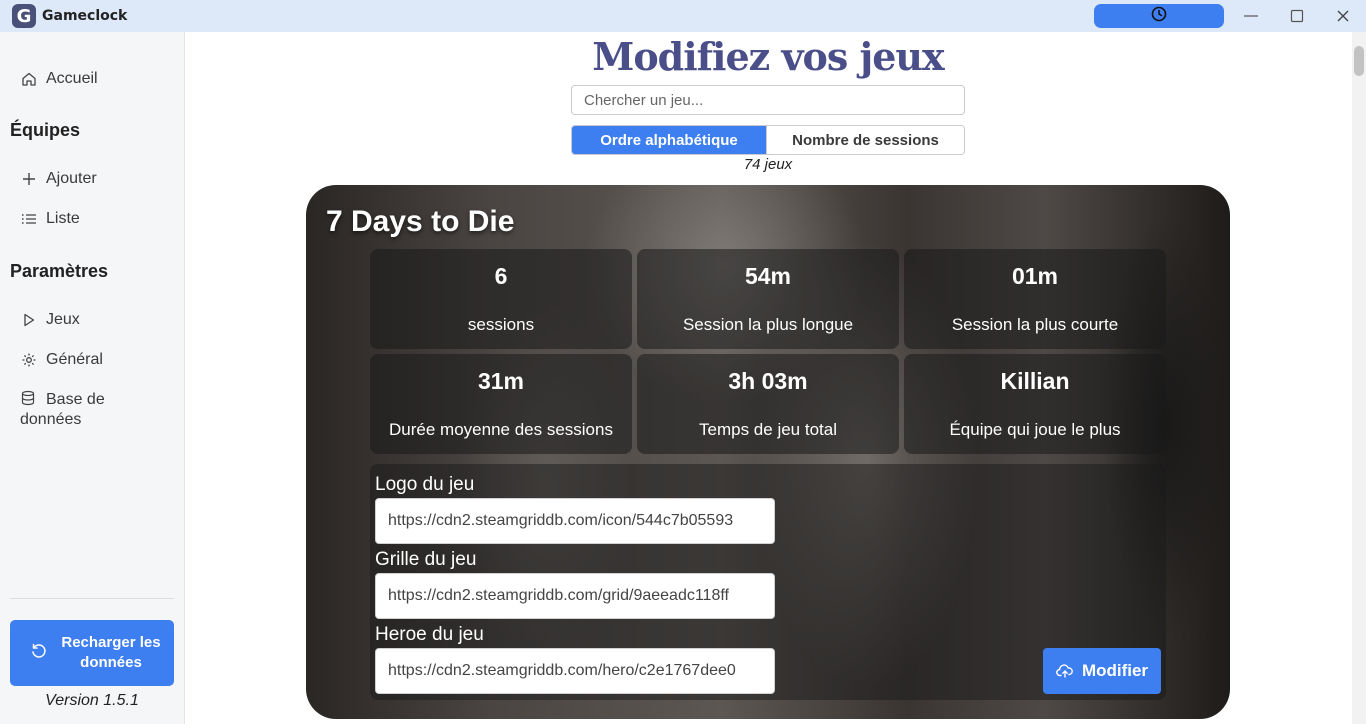  What do you see at coordinates (575, 521) in the screenshot?
I see `logo-url-input` at bounding box center [575, 521].